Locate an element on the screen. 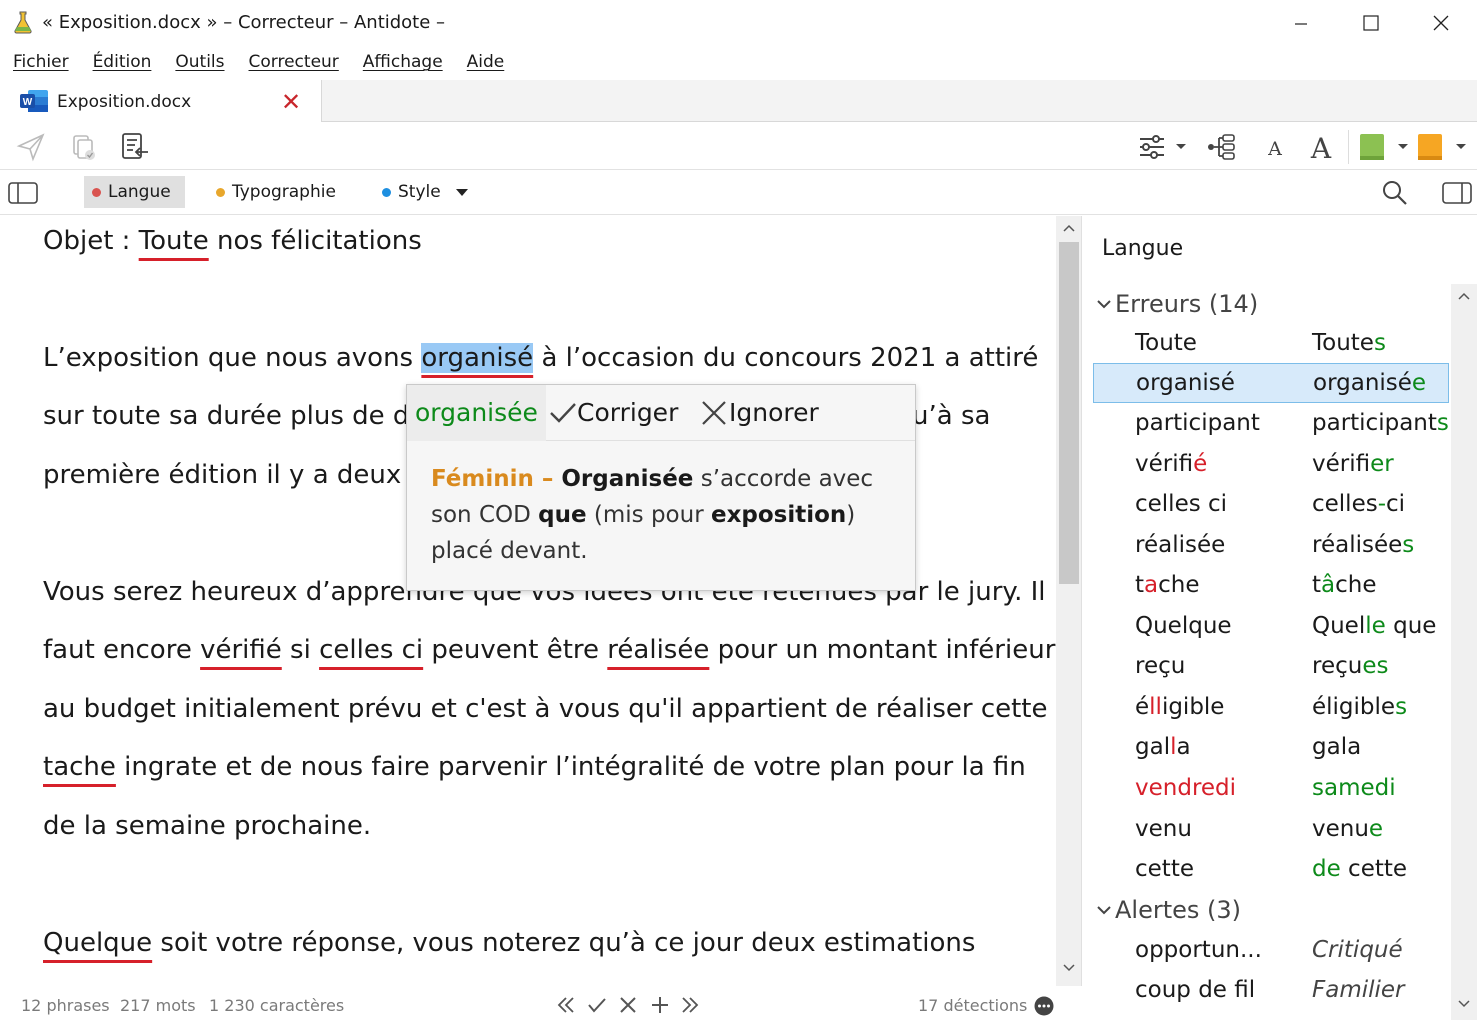 This screenshot has height=1020, width=1477. reject-detection-icon is located at coordinates (628, 1005).